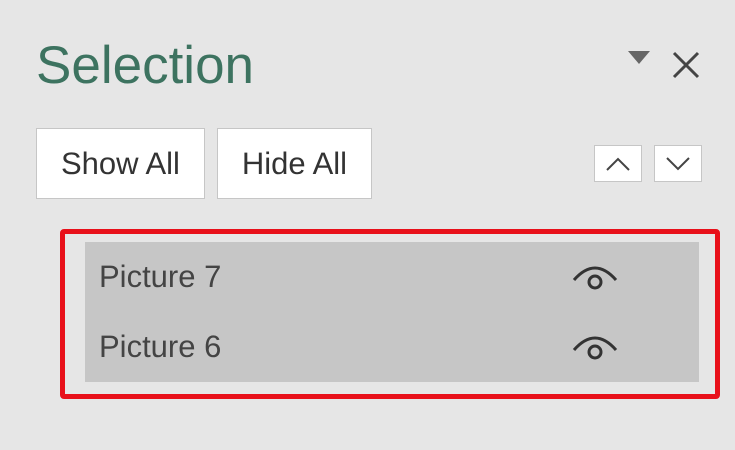  What do you see at coordinates (639, 58) in the screenshot?
I see `dropdown-icon` at bounding box center [639, 58].